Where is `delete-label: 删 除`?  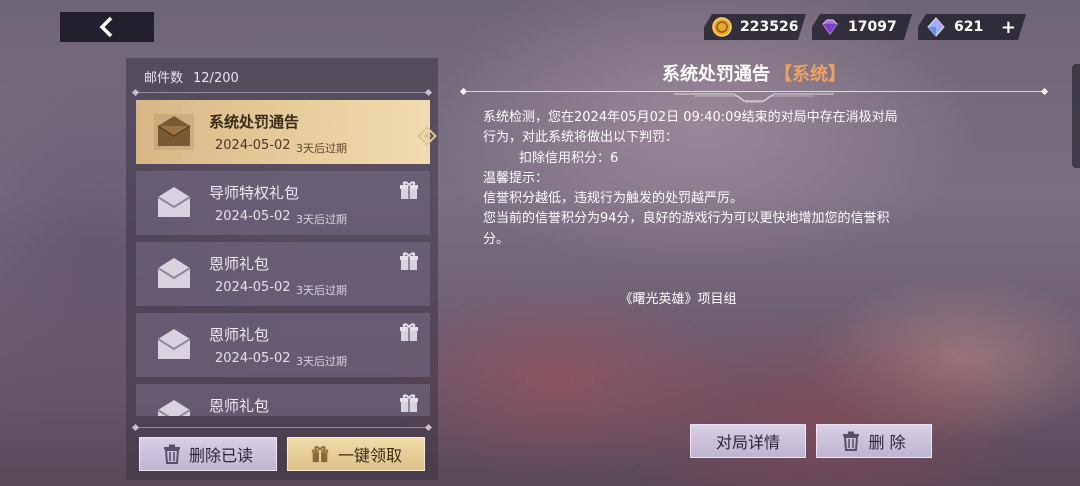 delete-label: 删 除 is located at coordinates (887, 442).